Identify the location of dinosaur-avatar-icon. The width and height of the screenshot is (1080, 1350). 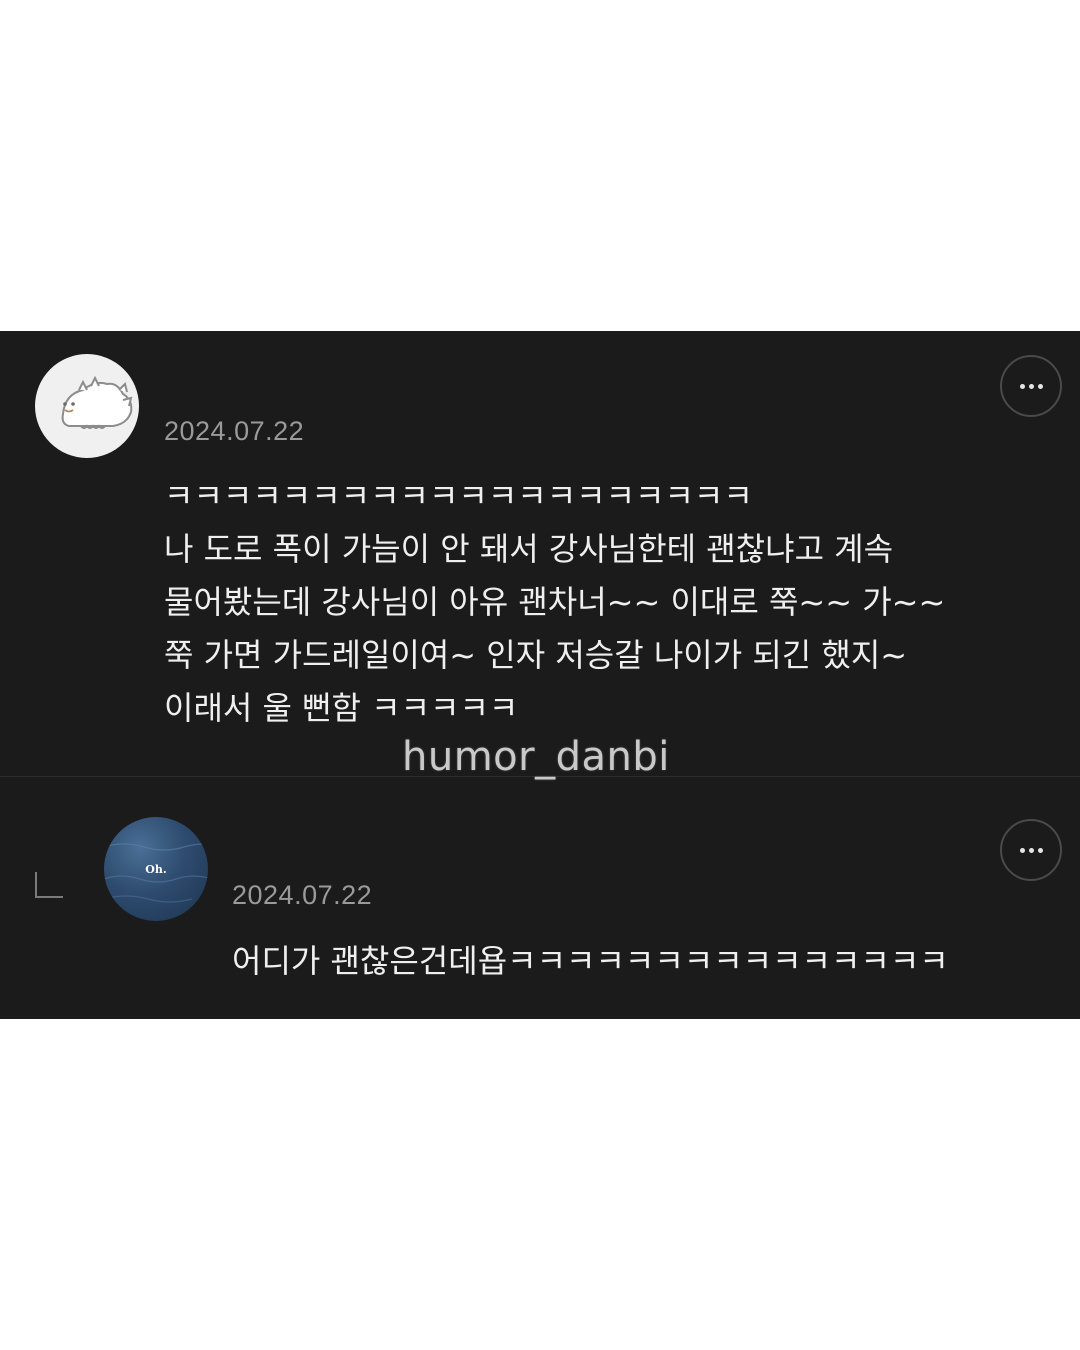
(87, 406).